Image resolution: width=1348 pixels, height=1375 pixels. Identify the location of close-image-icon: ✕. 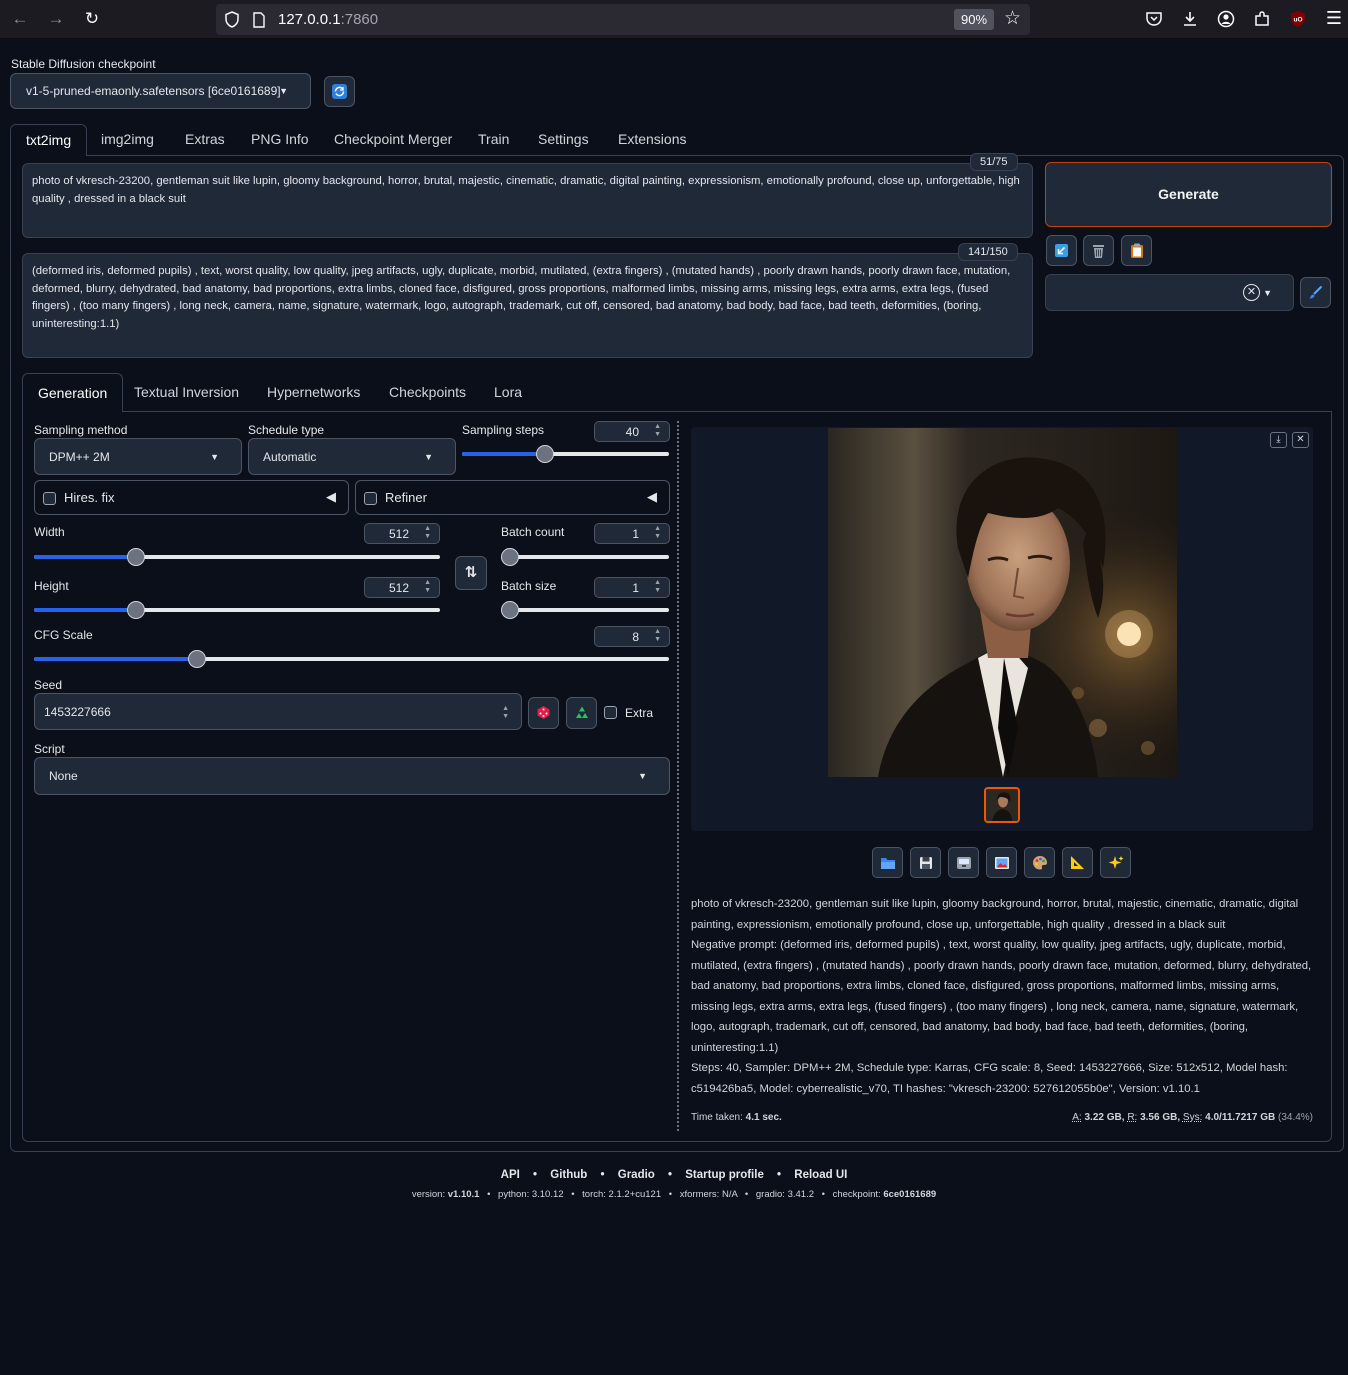
(1300, 440).